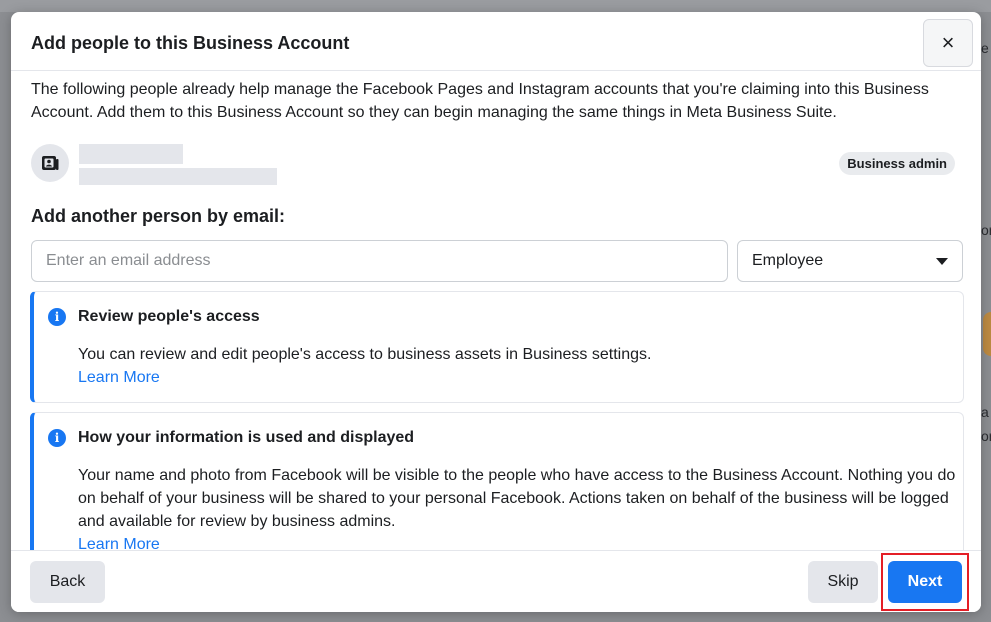  I want to click on close-button: ×, so click(948, 43).